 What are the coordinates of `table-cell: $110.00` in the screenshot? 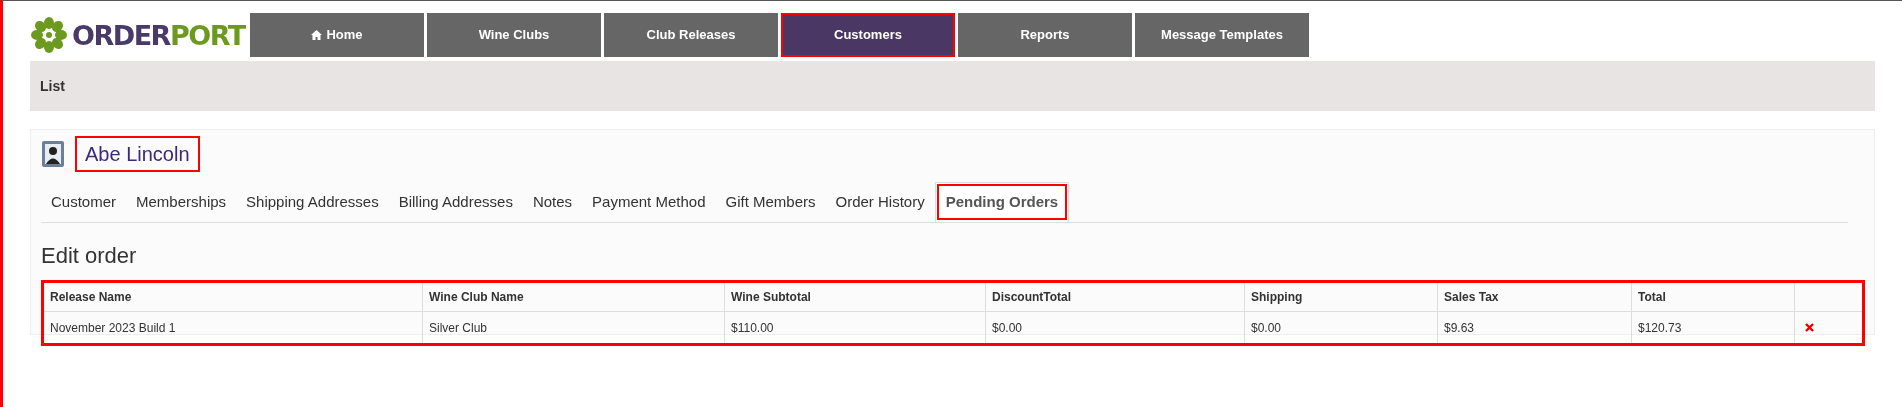 It's located at (855, 327).